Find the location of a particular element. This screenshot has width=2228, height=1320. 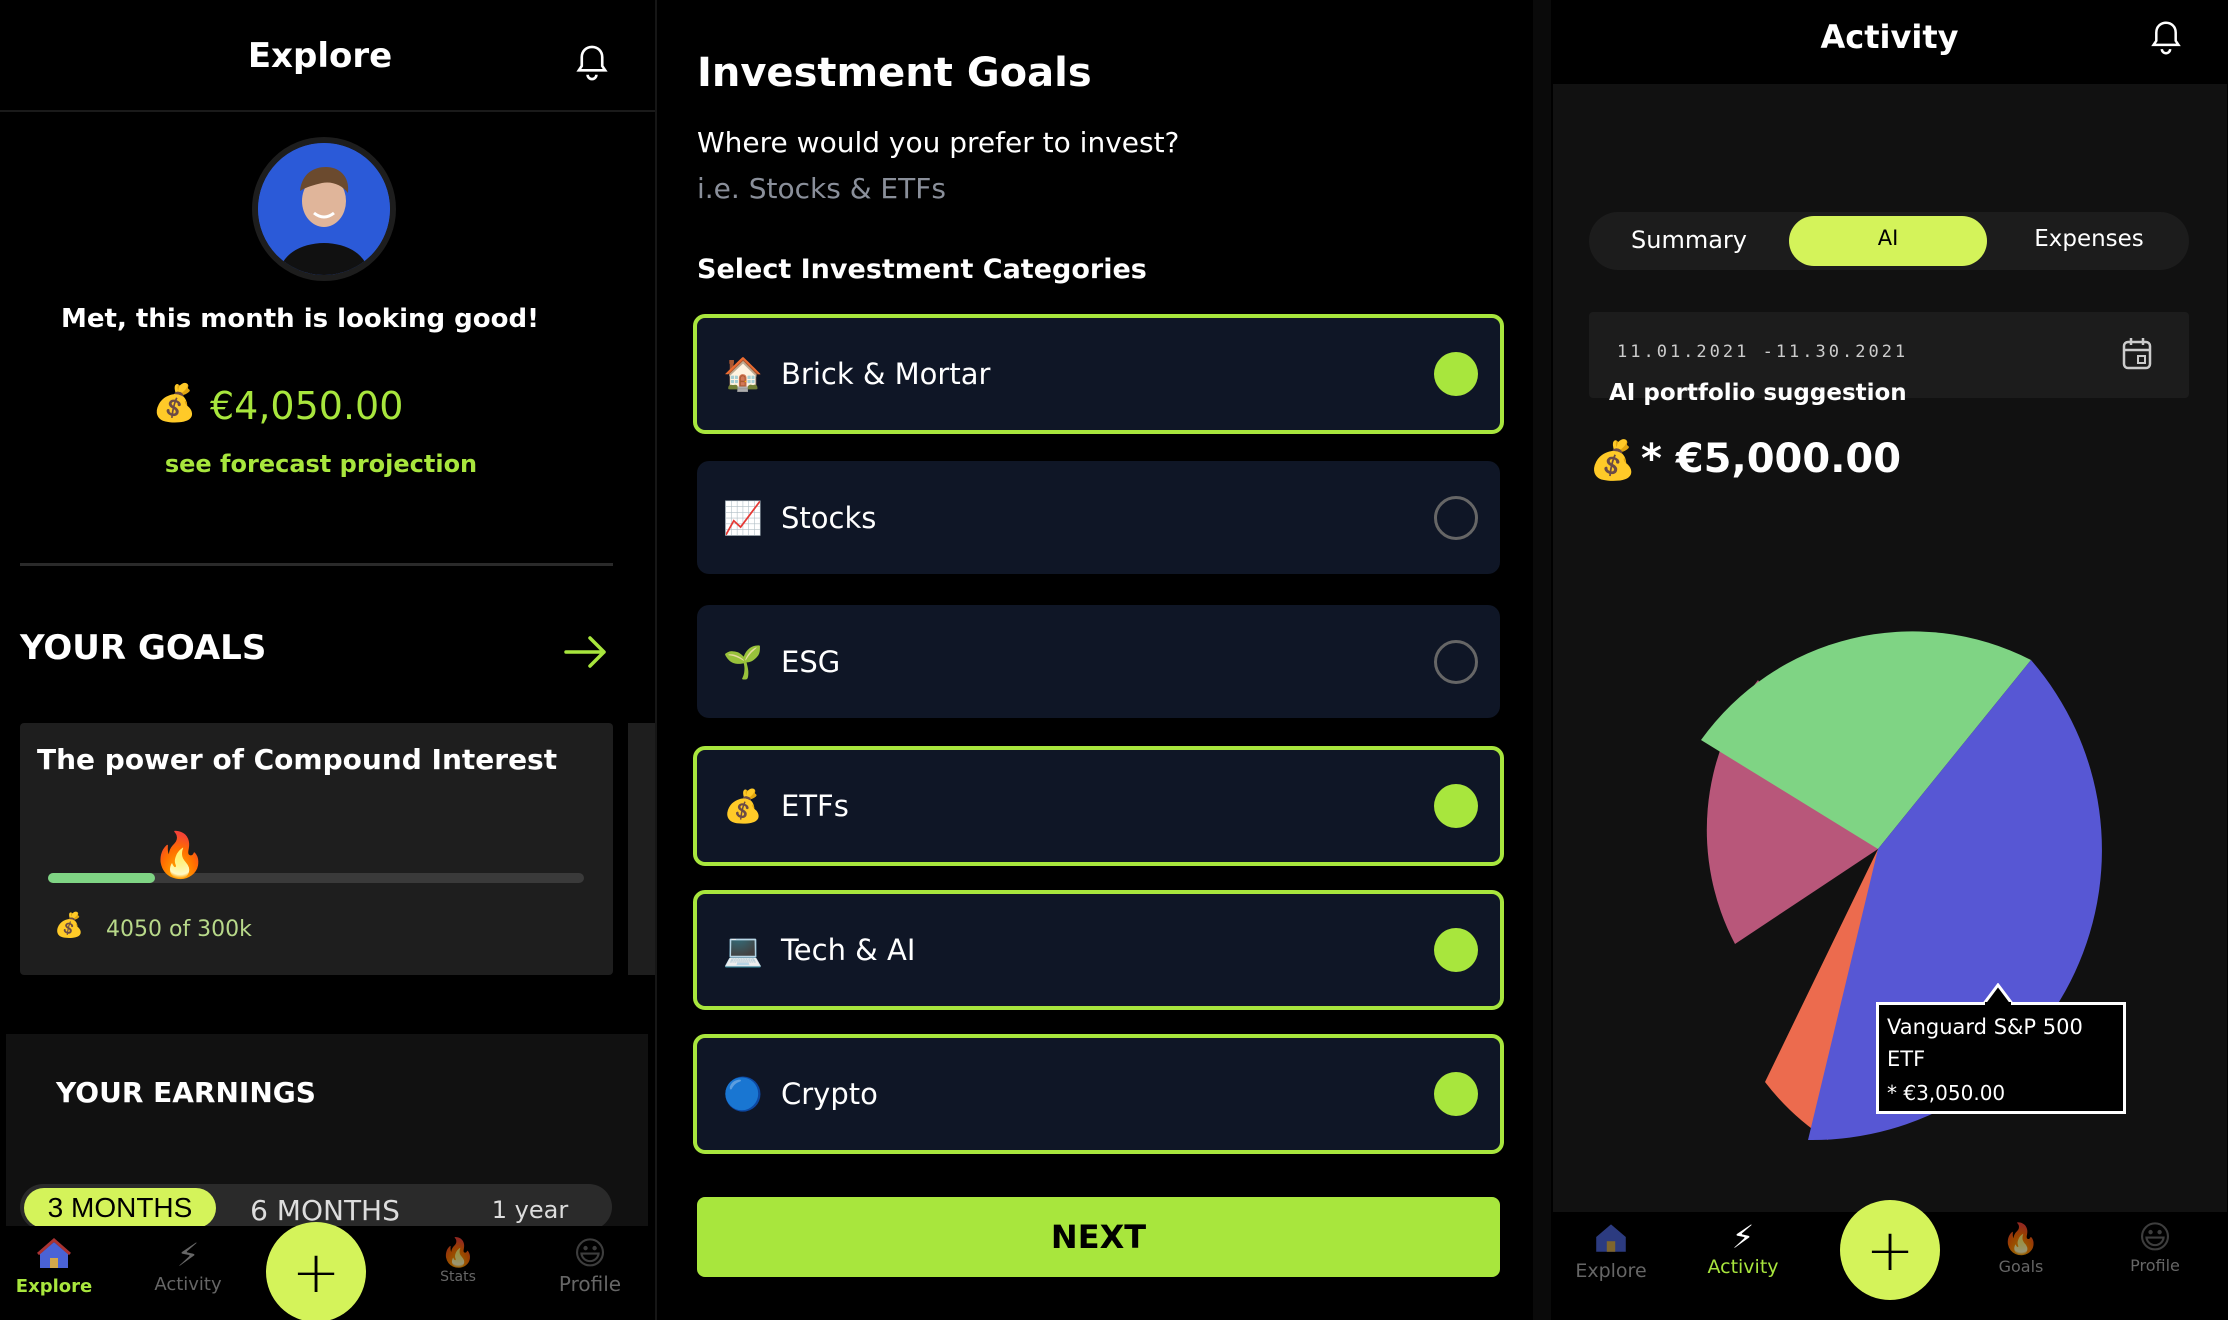

invest-preference-input: i.e. Stocks & ETFs is located at coordinates (821, 188).